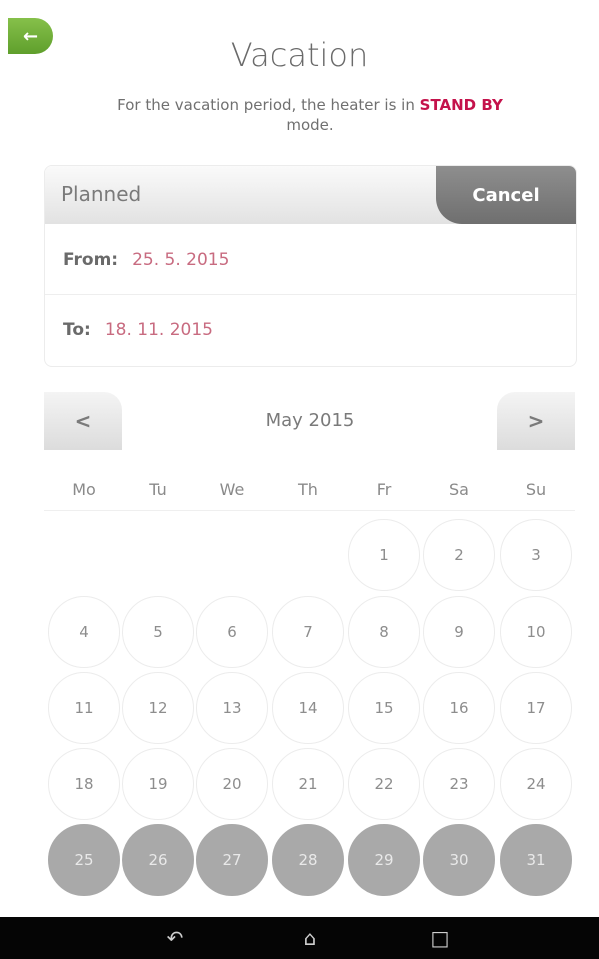 Image resolution: width=599 pixels, height=959 pixels. Describe the element at coordinates (384, 632) in the screenshot. I see `day-8: 8` at that location.